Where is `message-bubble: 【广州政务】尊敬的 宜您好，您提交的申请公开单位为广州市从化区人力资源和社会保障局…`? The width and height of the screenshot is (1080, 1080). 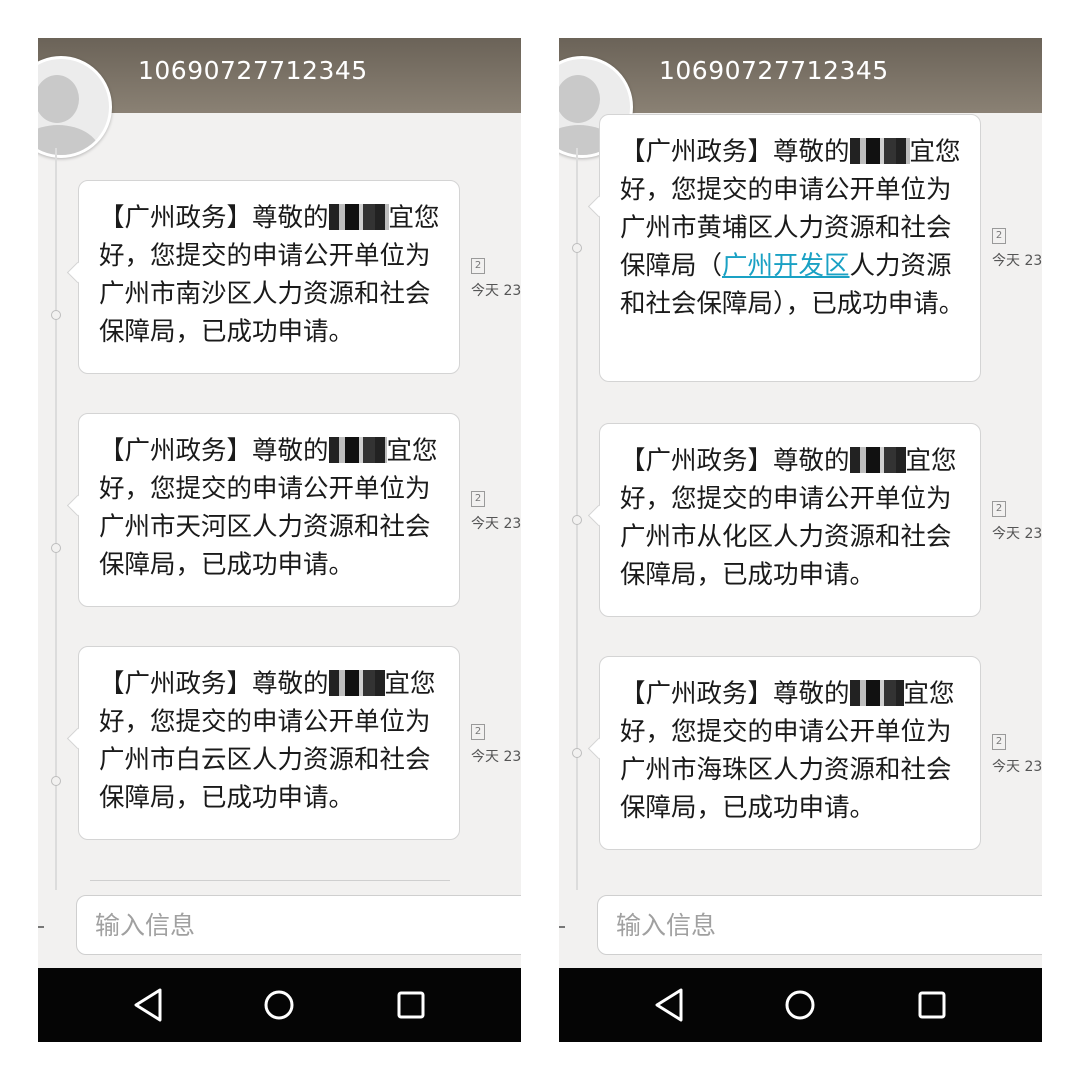 message-bubble: 【广州政务】尊敬的 宜您好，您提交的申请公开单位为广州市从化区人力资源和社会保障局… is located at coordinates (790, 520).